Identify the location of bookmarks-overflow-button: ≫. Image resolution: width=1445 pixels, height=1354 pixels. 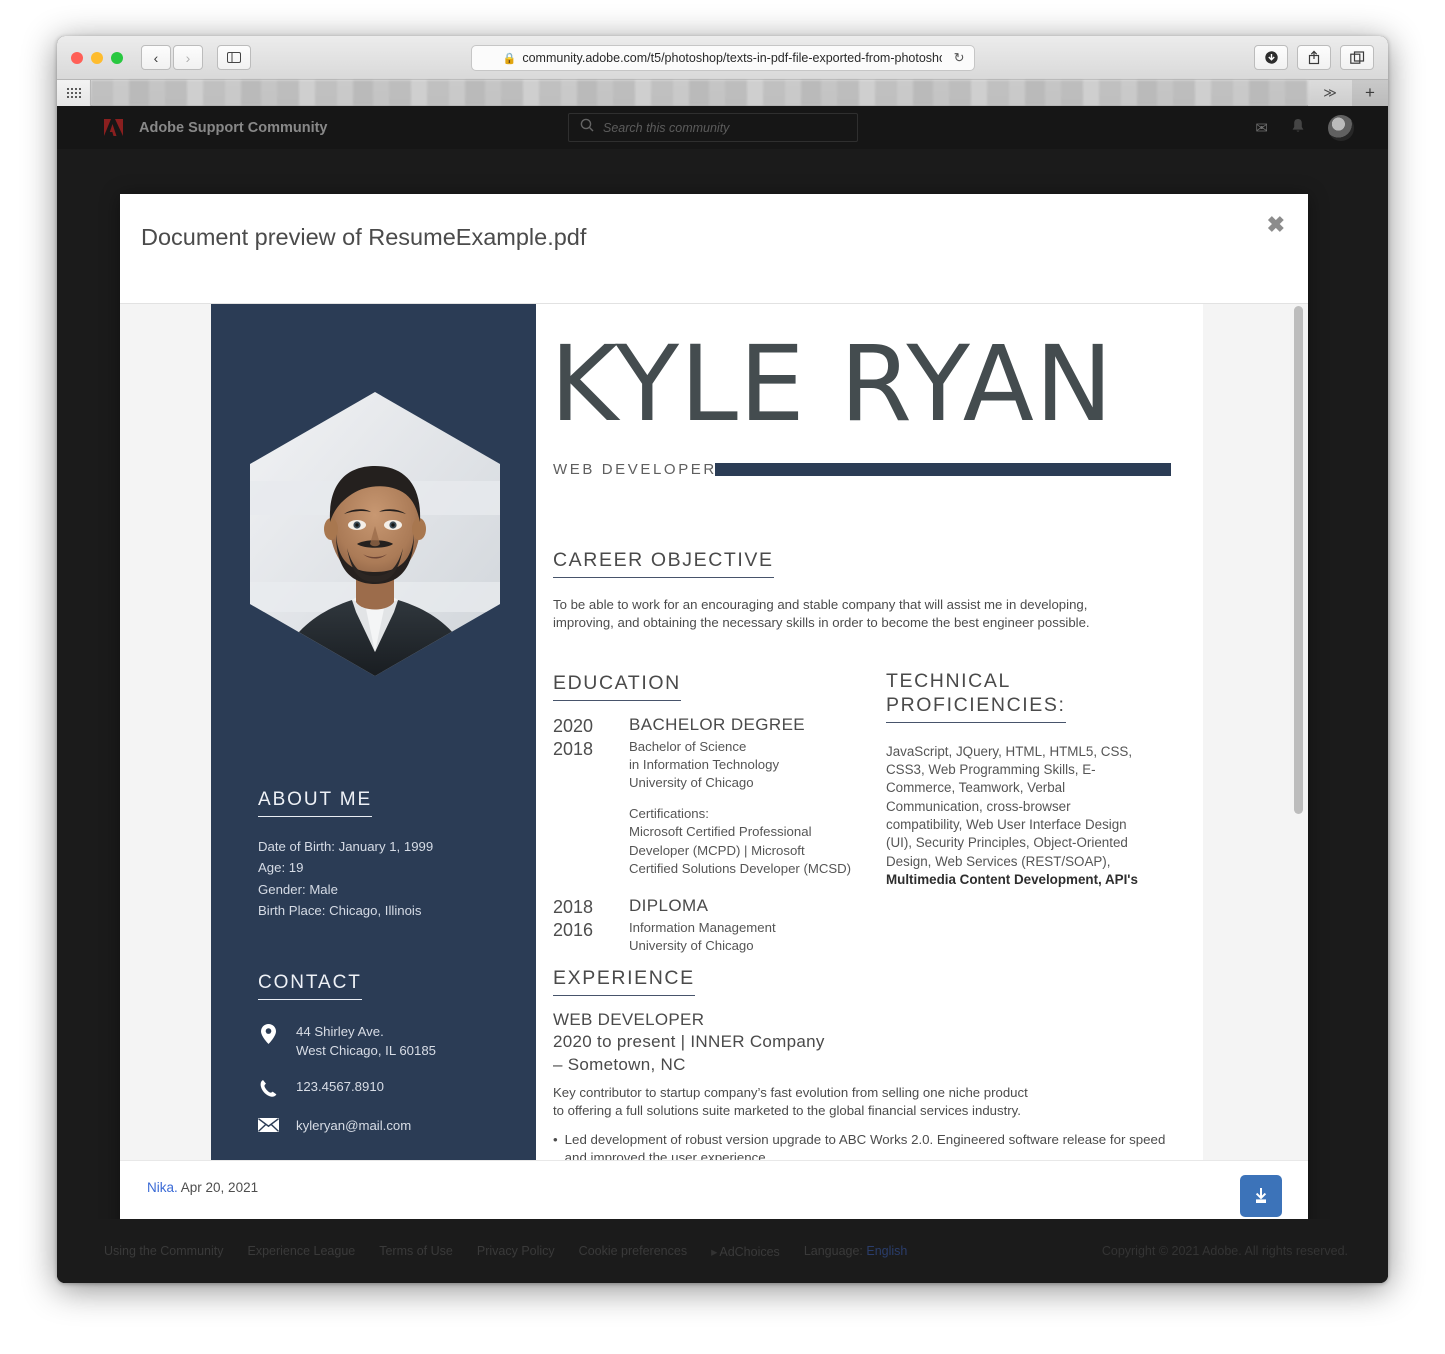
(1330, 92).